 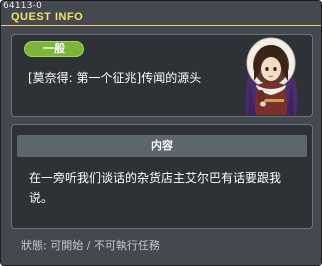 I want to click on category-badge: 一般, so click(x=54, y=49).